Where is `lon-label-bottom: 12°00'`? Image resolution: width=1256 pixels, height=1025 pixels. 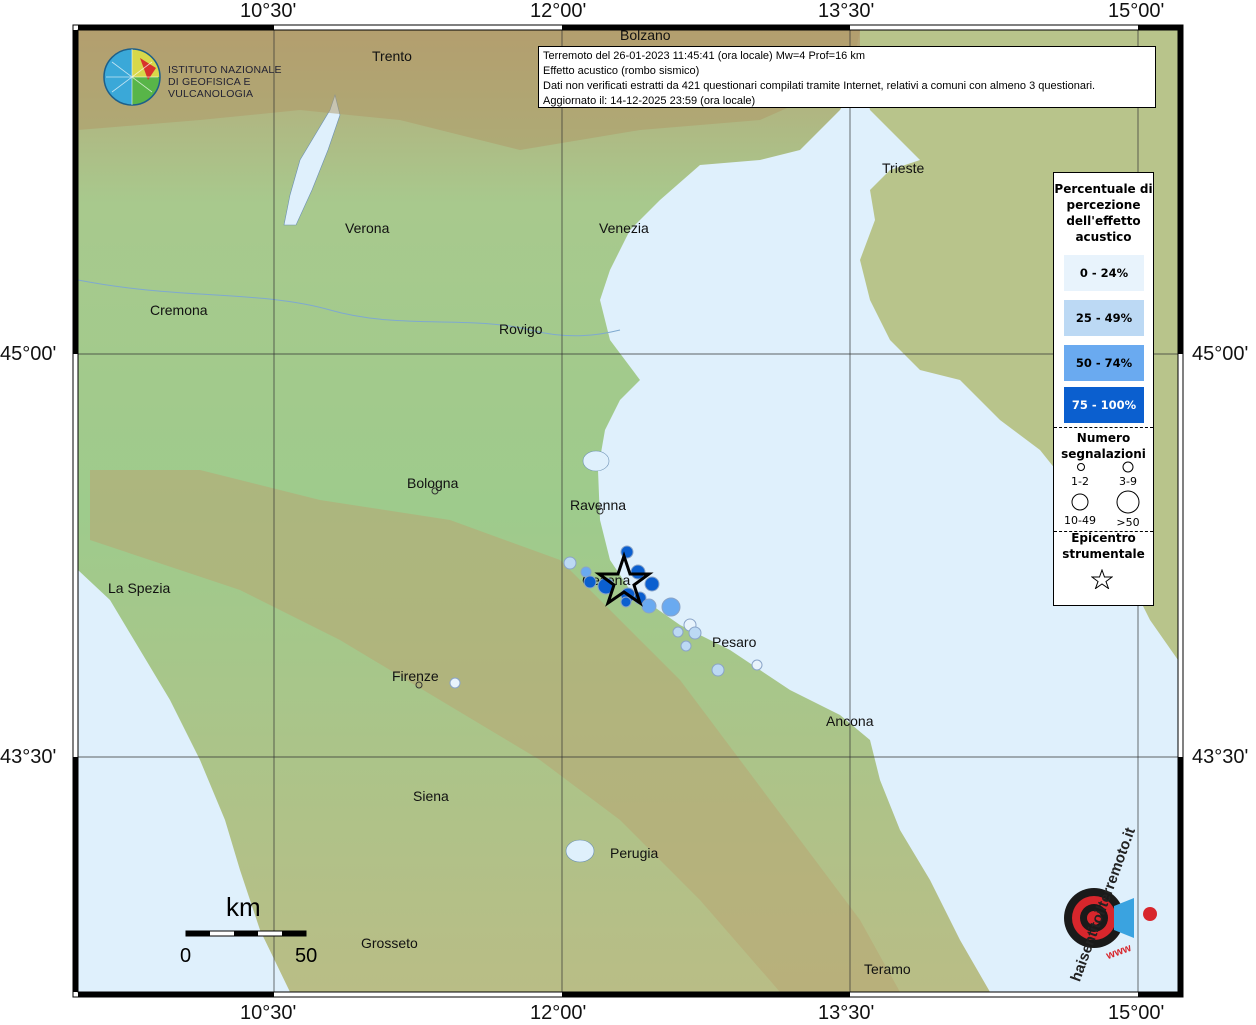 lon-label-bottom: 12°00' is located at coordinates (558, 1013).